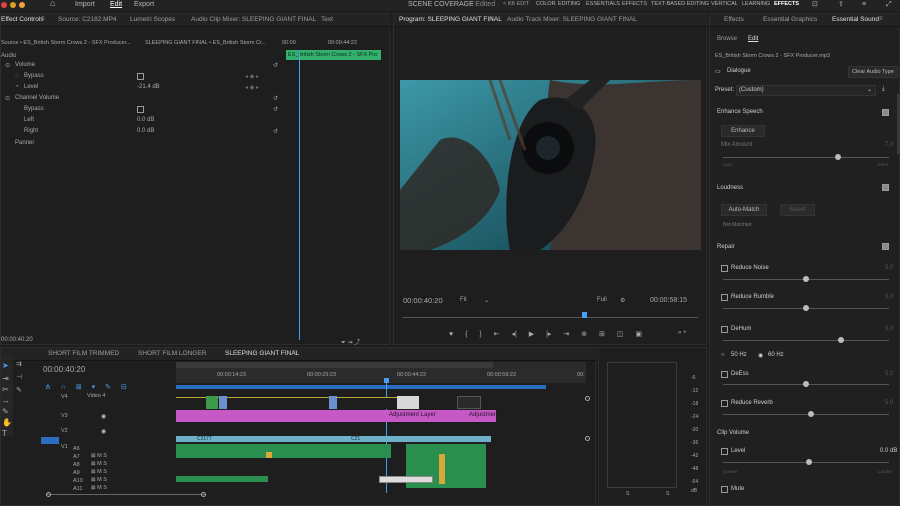 This screenshot has width=900, height=506. I want to click on work-area-bar, so click(334, 365).